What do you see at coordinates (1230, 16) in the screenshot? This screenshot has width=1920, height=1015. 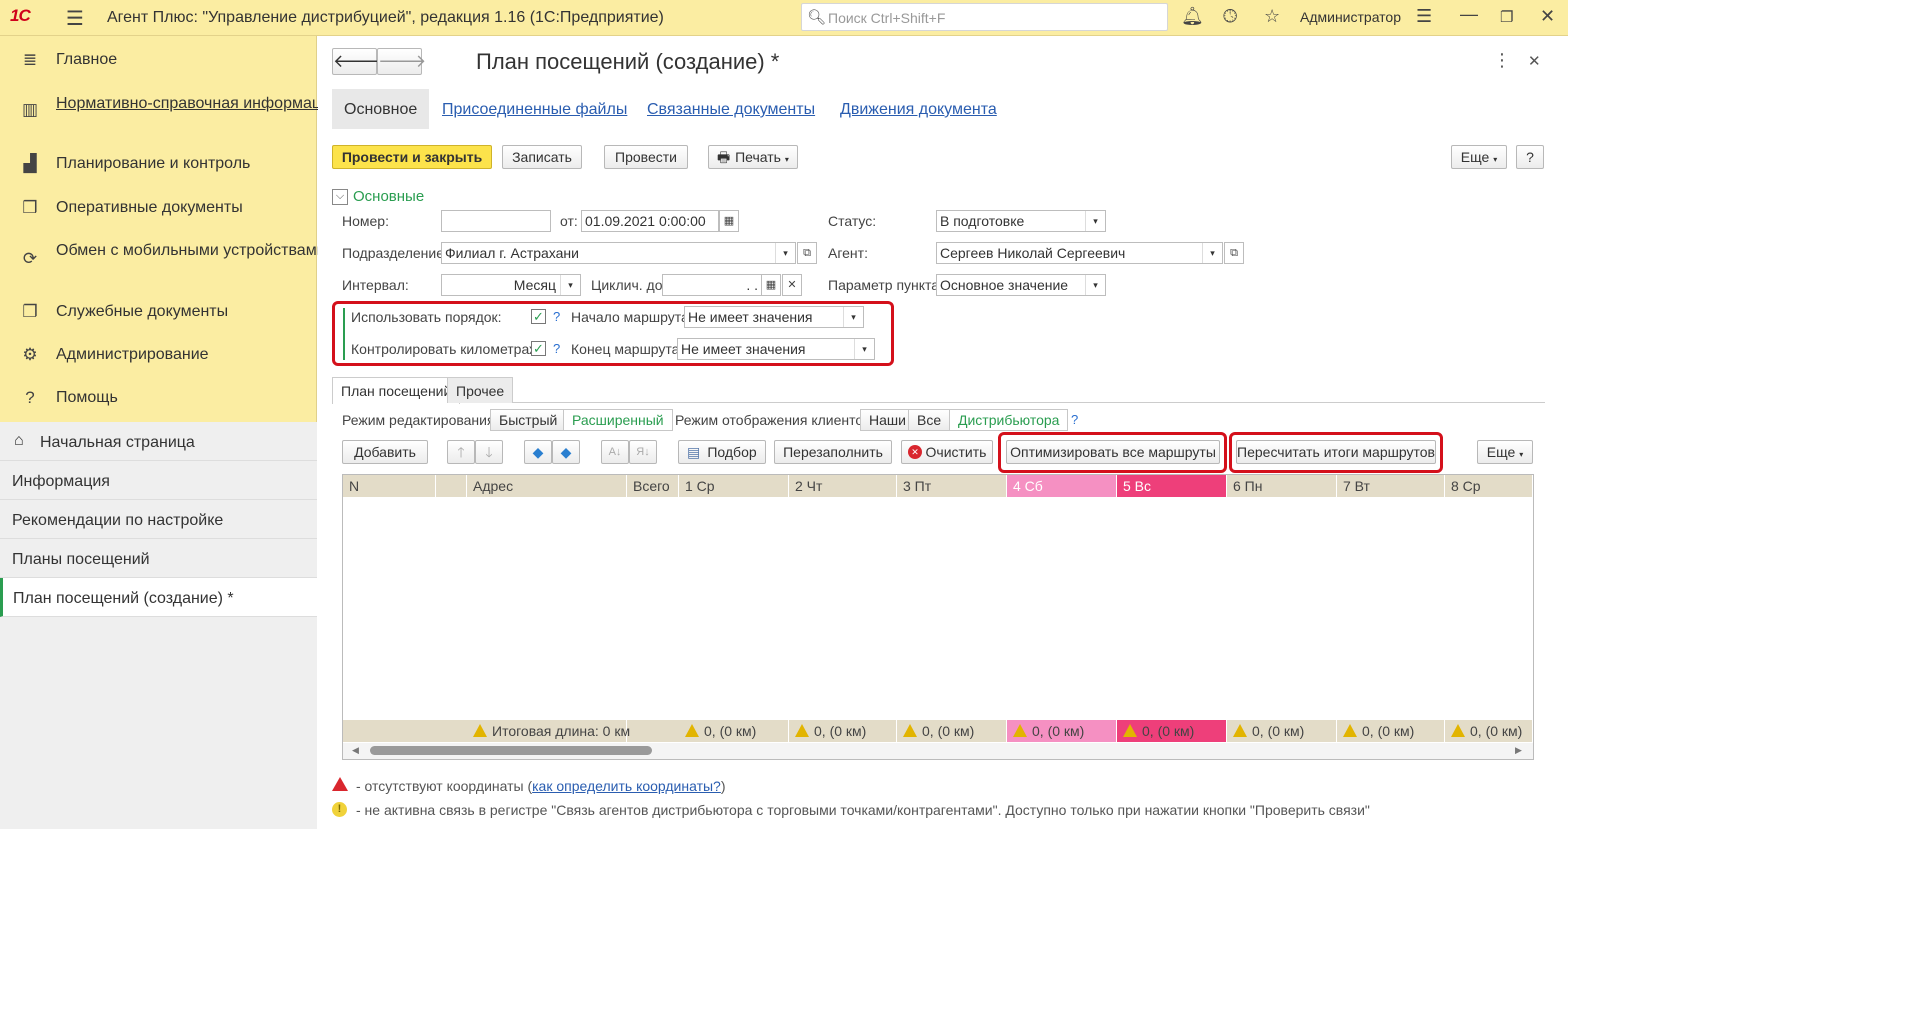 I see `history-icon: 🕓︎` at bounding box center [1230, 16].